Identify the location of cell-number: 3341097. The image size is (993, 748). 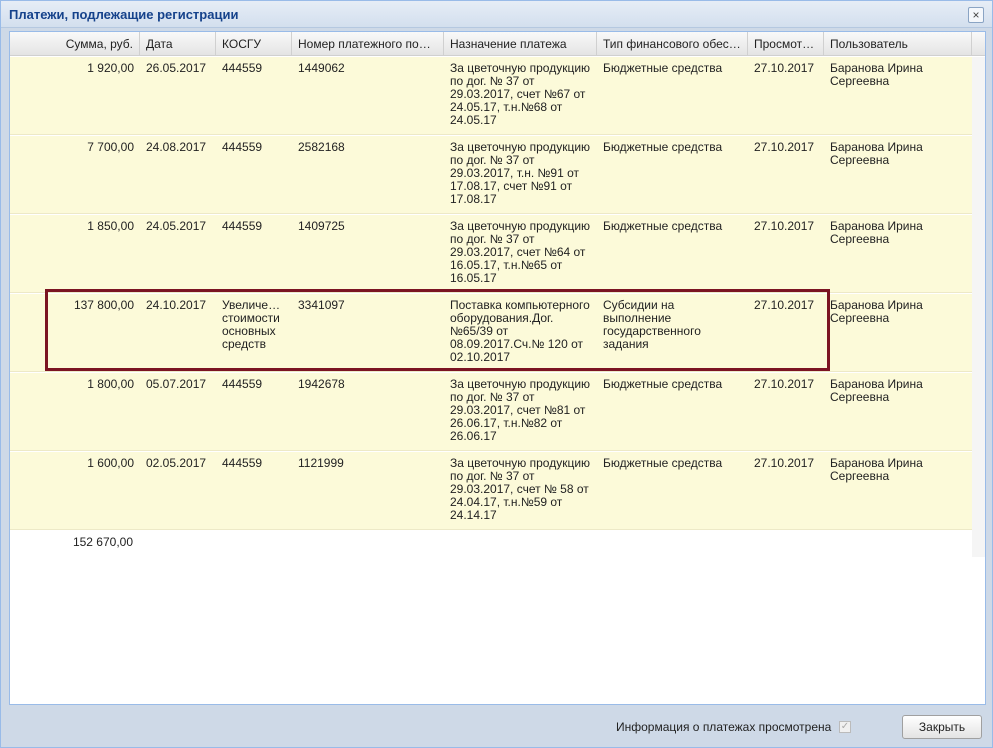
(321, 305).